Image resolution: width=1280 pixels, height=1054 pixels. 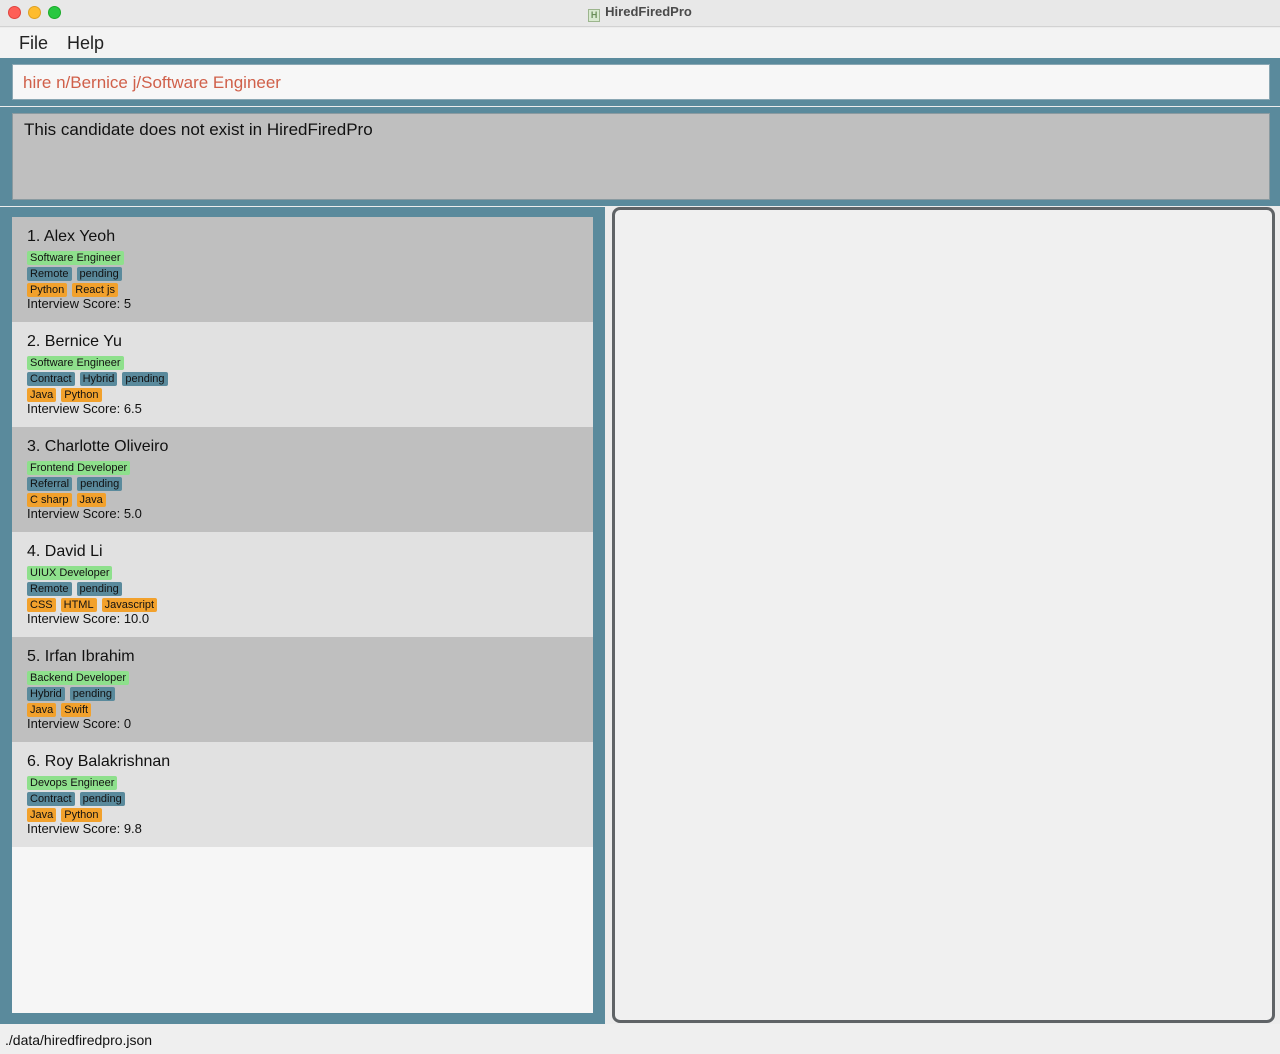 I want to click on status-tag-row: Hybrid pending, so click(x=73, y=692).